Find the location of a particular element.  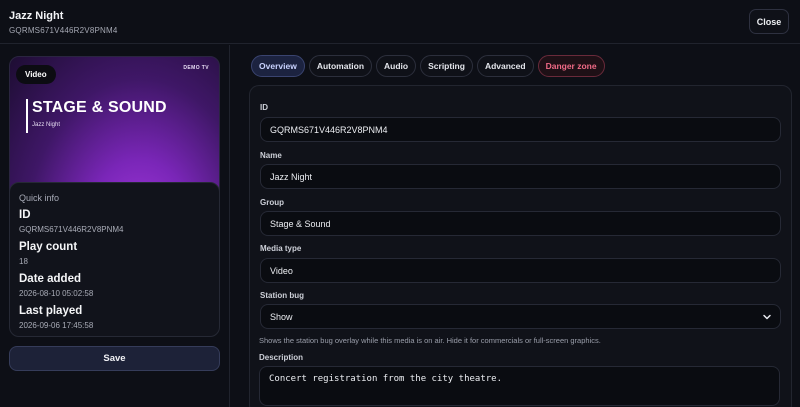

quick-info-date-added-value: 2026-08-10 05:02:58 is located at coordinates (56, 293).